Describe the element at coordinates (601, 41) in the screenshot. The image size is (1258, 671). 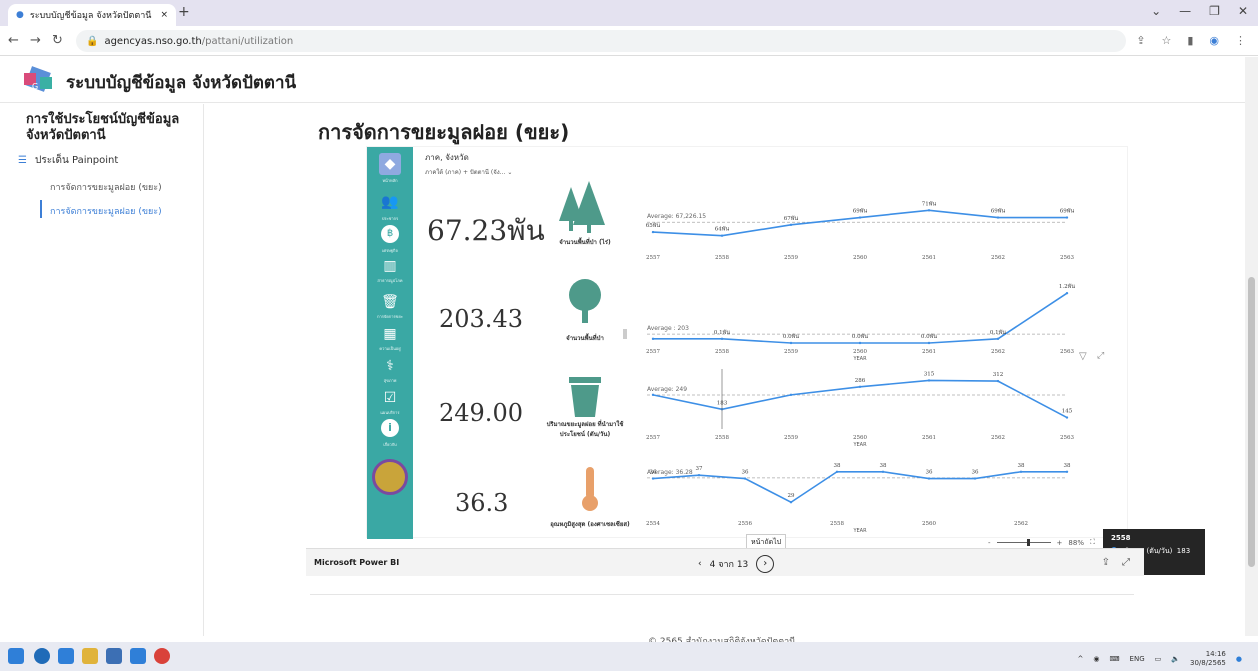
I see `url-field: 🔒 agencyas.nso.go.th/pattani/utilization` at that location.